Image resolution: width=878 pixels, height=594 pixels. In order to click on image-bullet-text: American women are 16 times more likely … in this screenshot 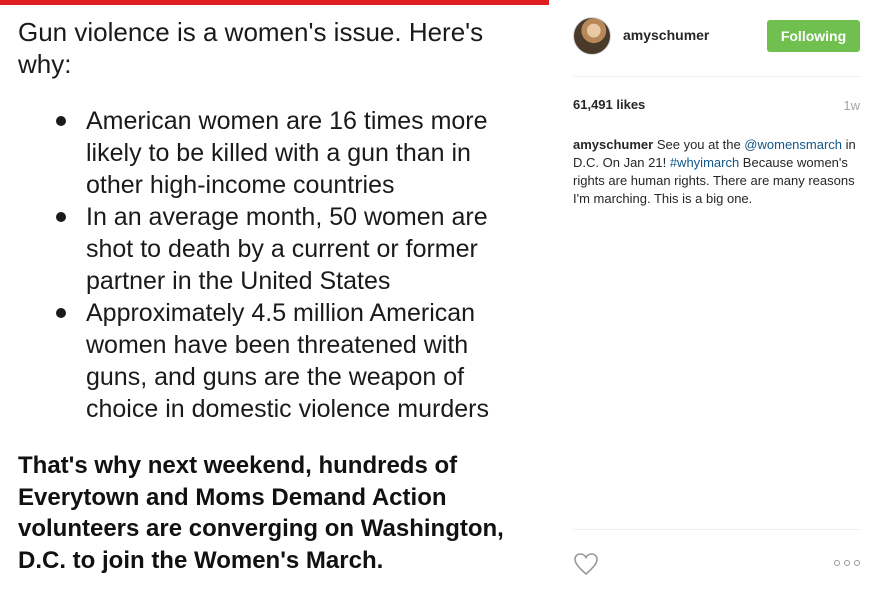, I will do `click(287, 153)`.